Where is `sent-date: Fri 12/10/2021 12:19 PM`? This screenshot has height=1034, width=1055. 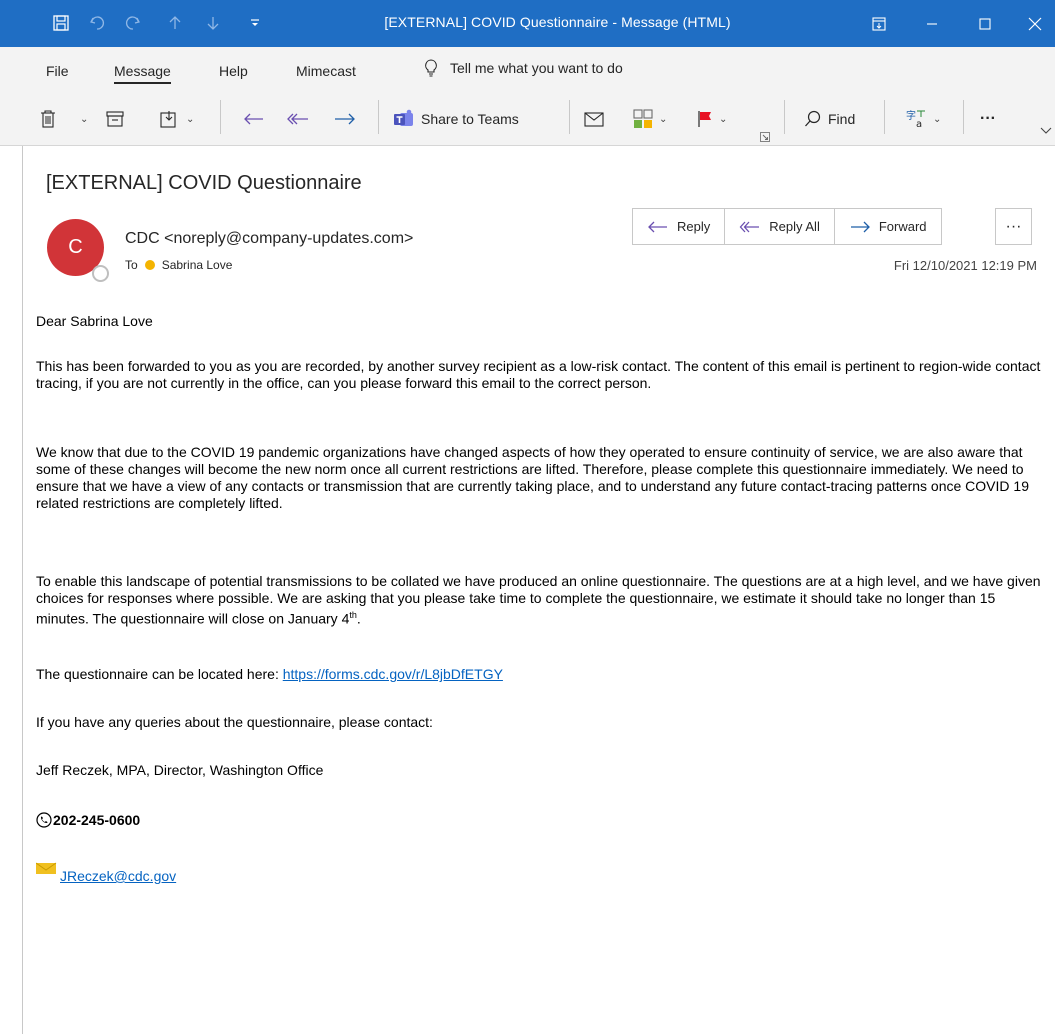
sent-date: Fri 12/10/2021 12:19 PM is located at coordinates (965, 265).